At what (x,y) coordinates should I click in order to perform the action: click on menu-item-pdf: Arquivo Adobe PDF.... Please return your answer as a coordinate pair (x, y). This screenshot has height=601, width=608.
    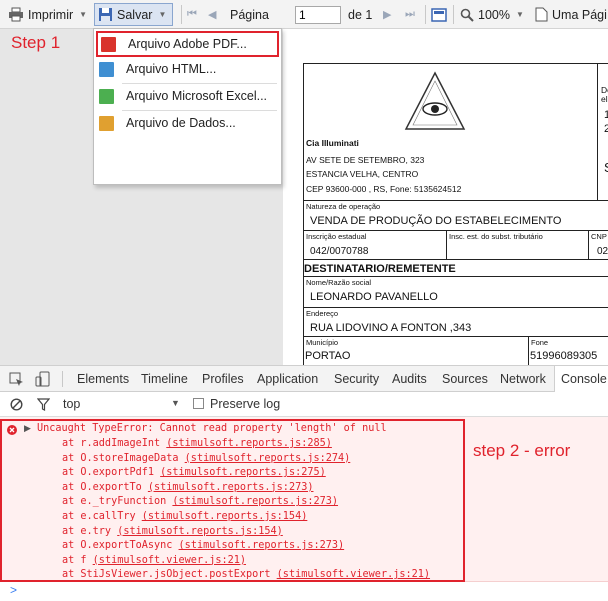
    Looking at the image, I should click on (187, 44).